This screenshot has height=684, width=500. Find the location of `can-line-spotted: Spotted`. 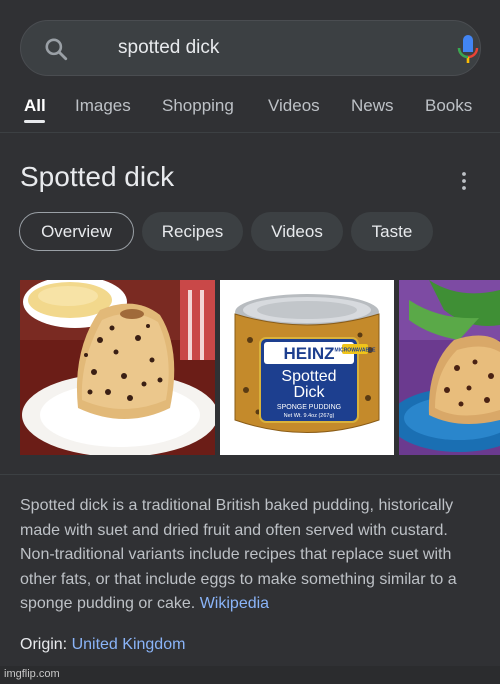

can-line-spotted: Spotted is located at coordinates (308, 376).